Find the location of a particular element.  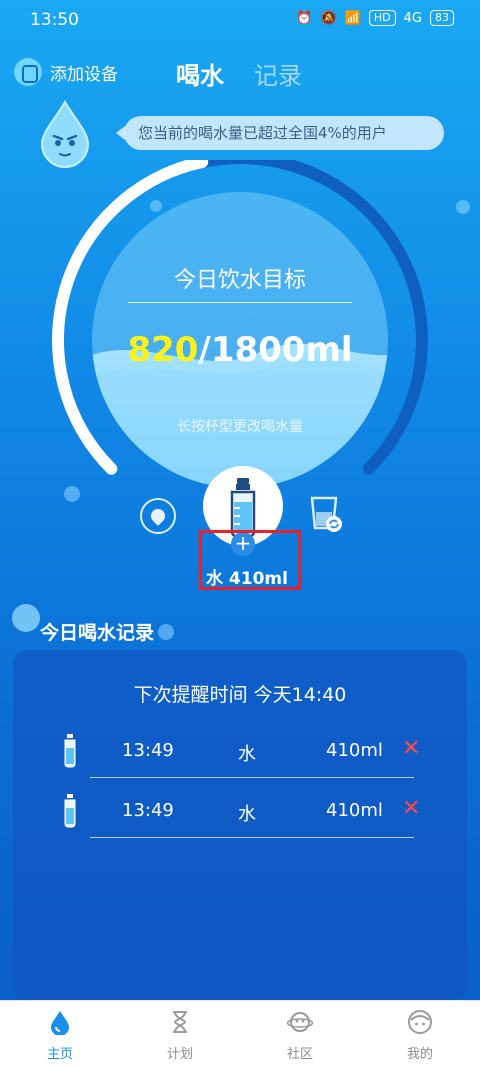

face-icon is located at coordinates (420, 1022).